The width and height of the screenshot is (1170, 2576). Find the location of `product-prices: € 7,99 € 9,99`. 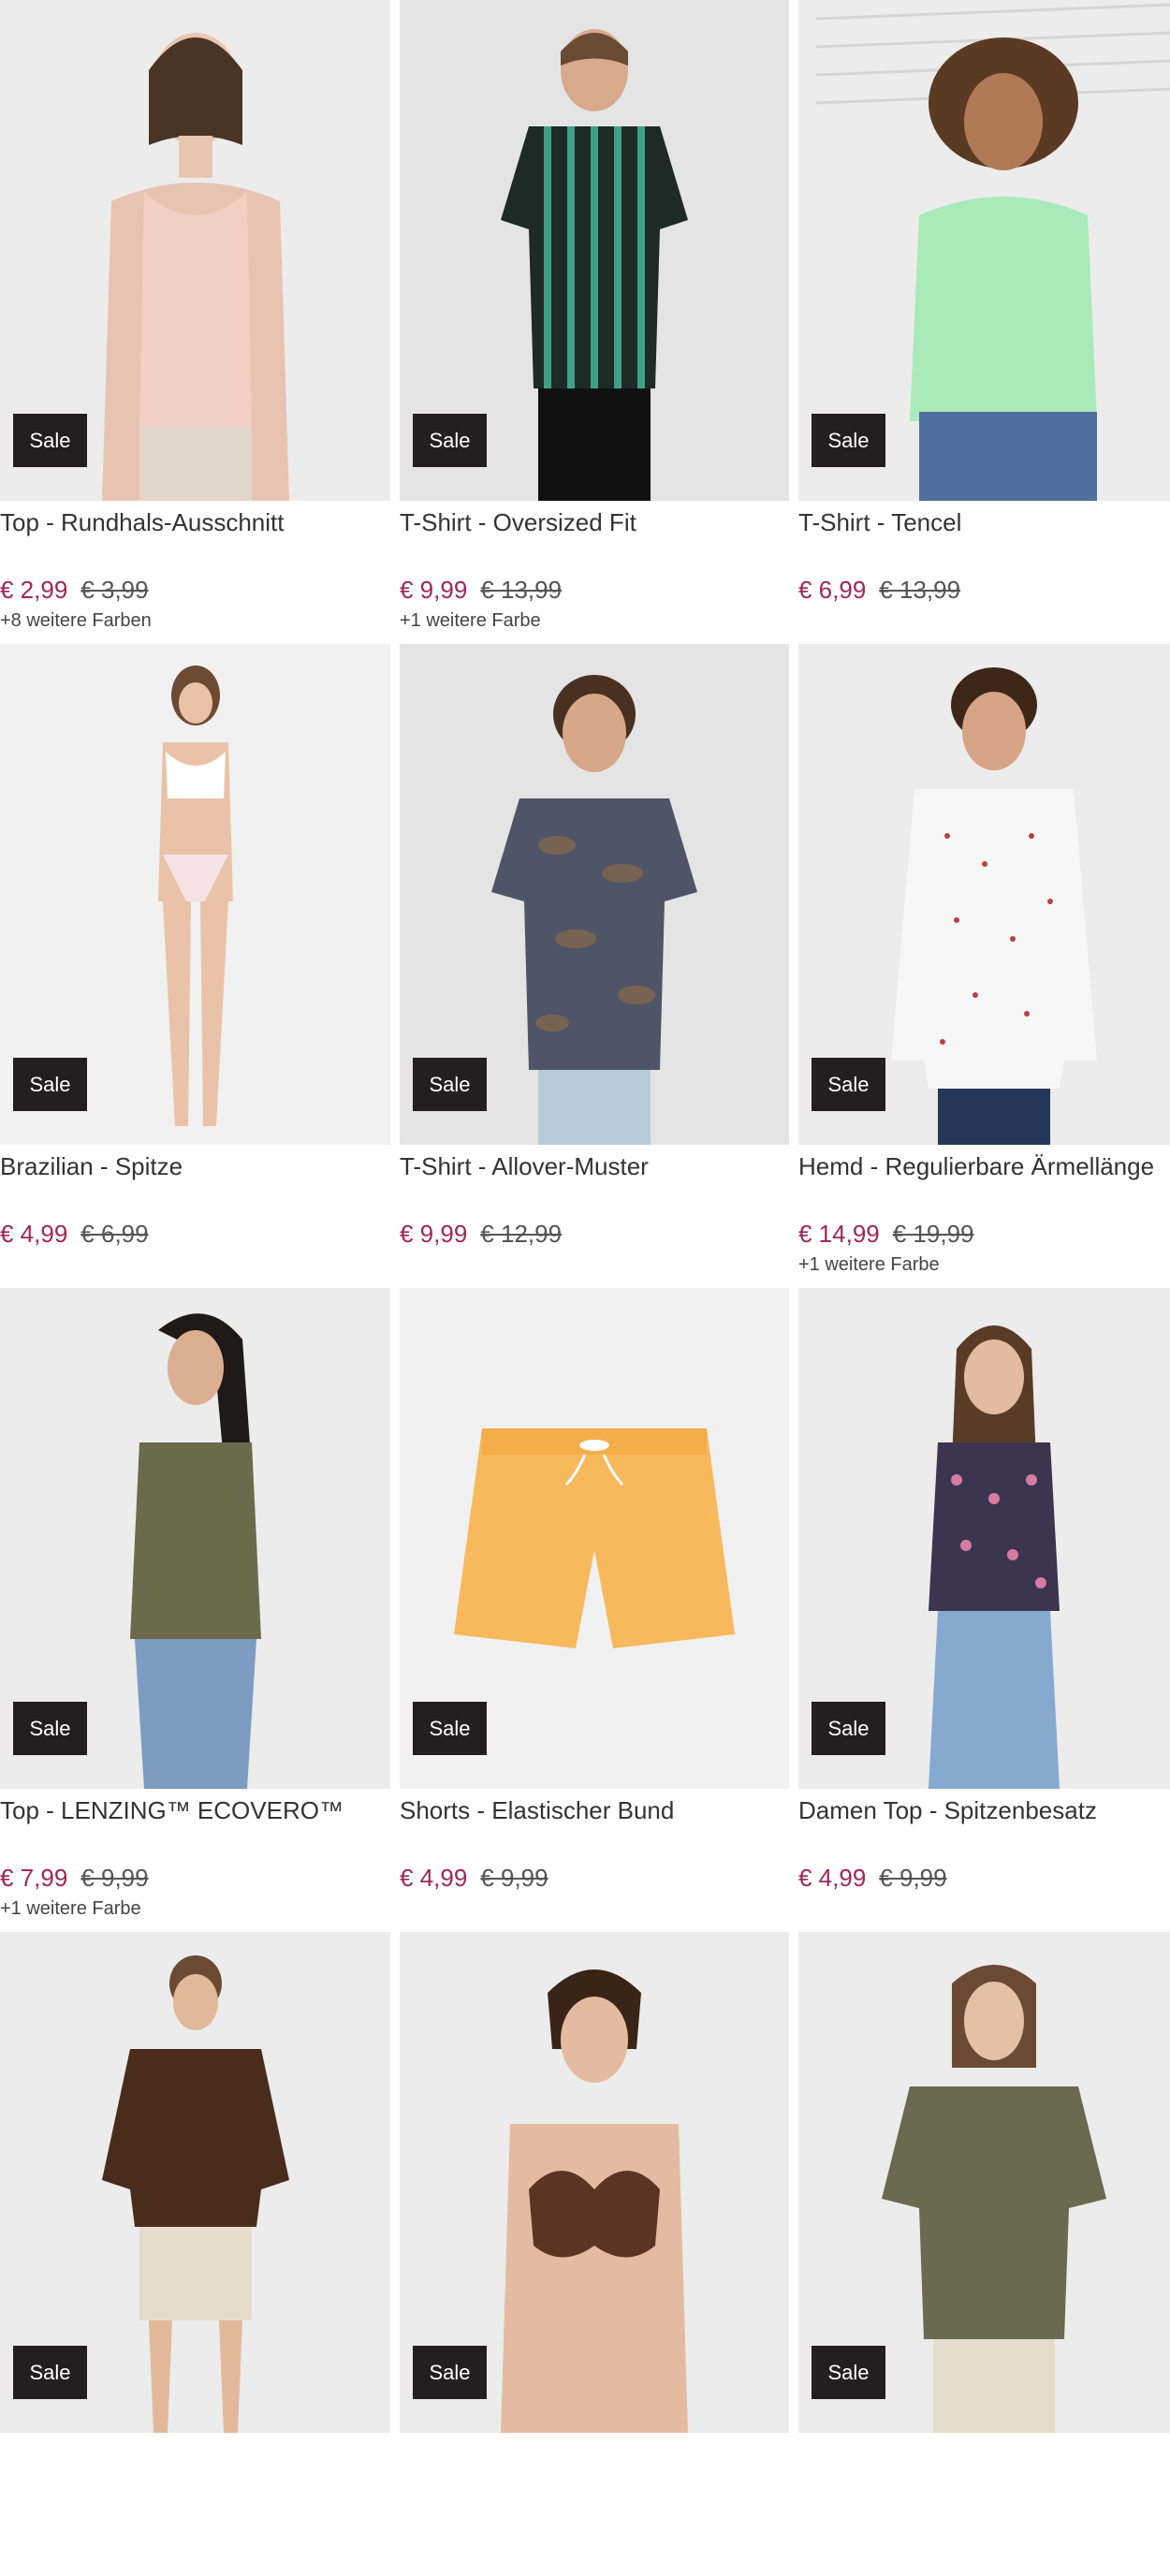

product-prices: € 7,99 € 9,99 is located at coordinates (195, 1878).